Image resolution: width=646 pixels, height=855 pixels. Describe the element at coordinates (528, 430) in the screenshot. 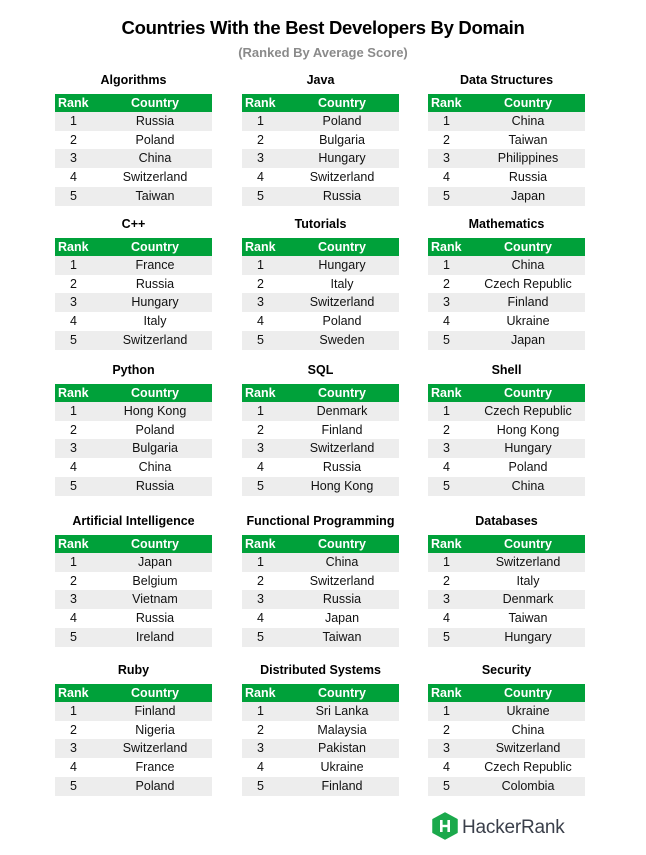

I see `country-cell: Hong Kong` at that location.